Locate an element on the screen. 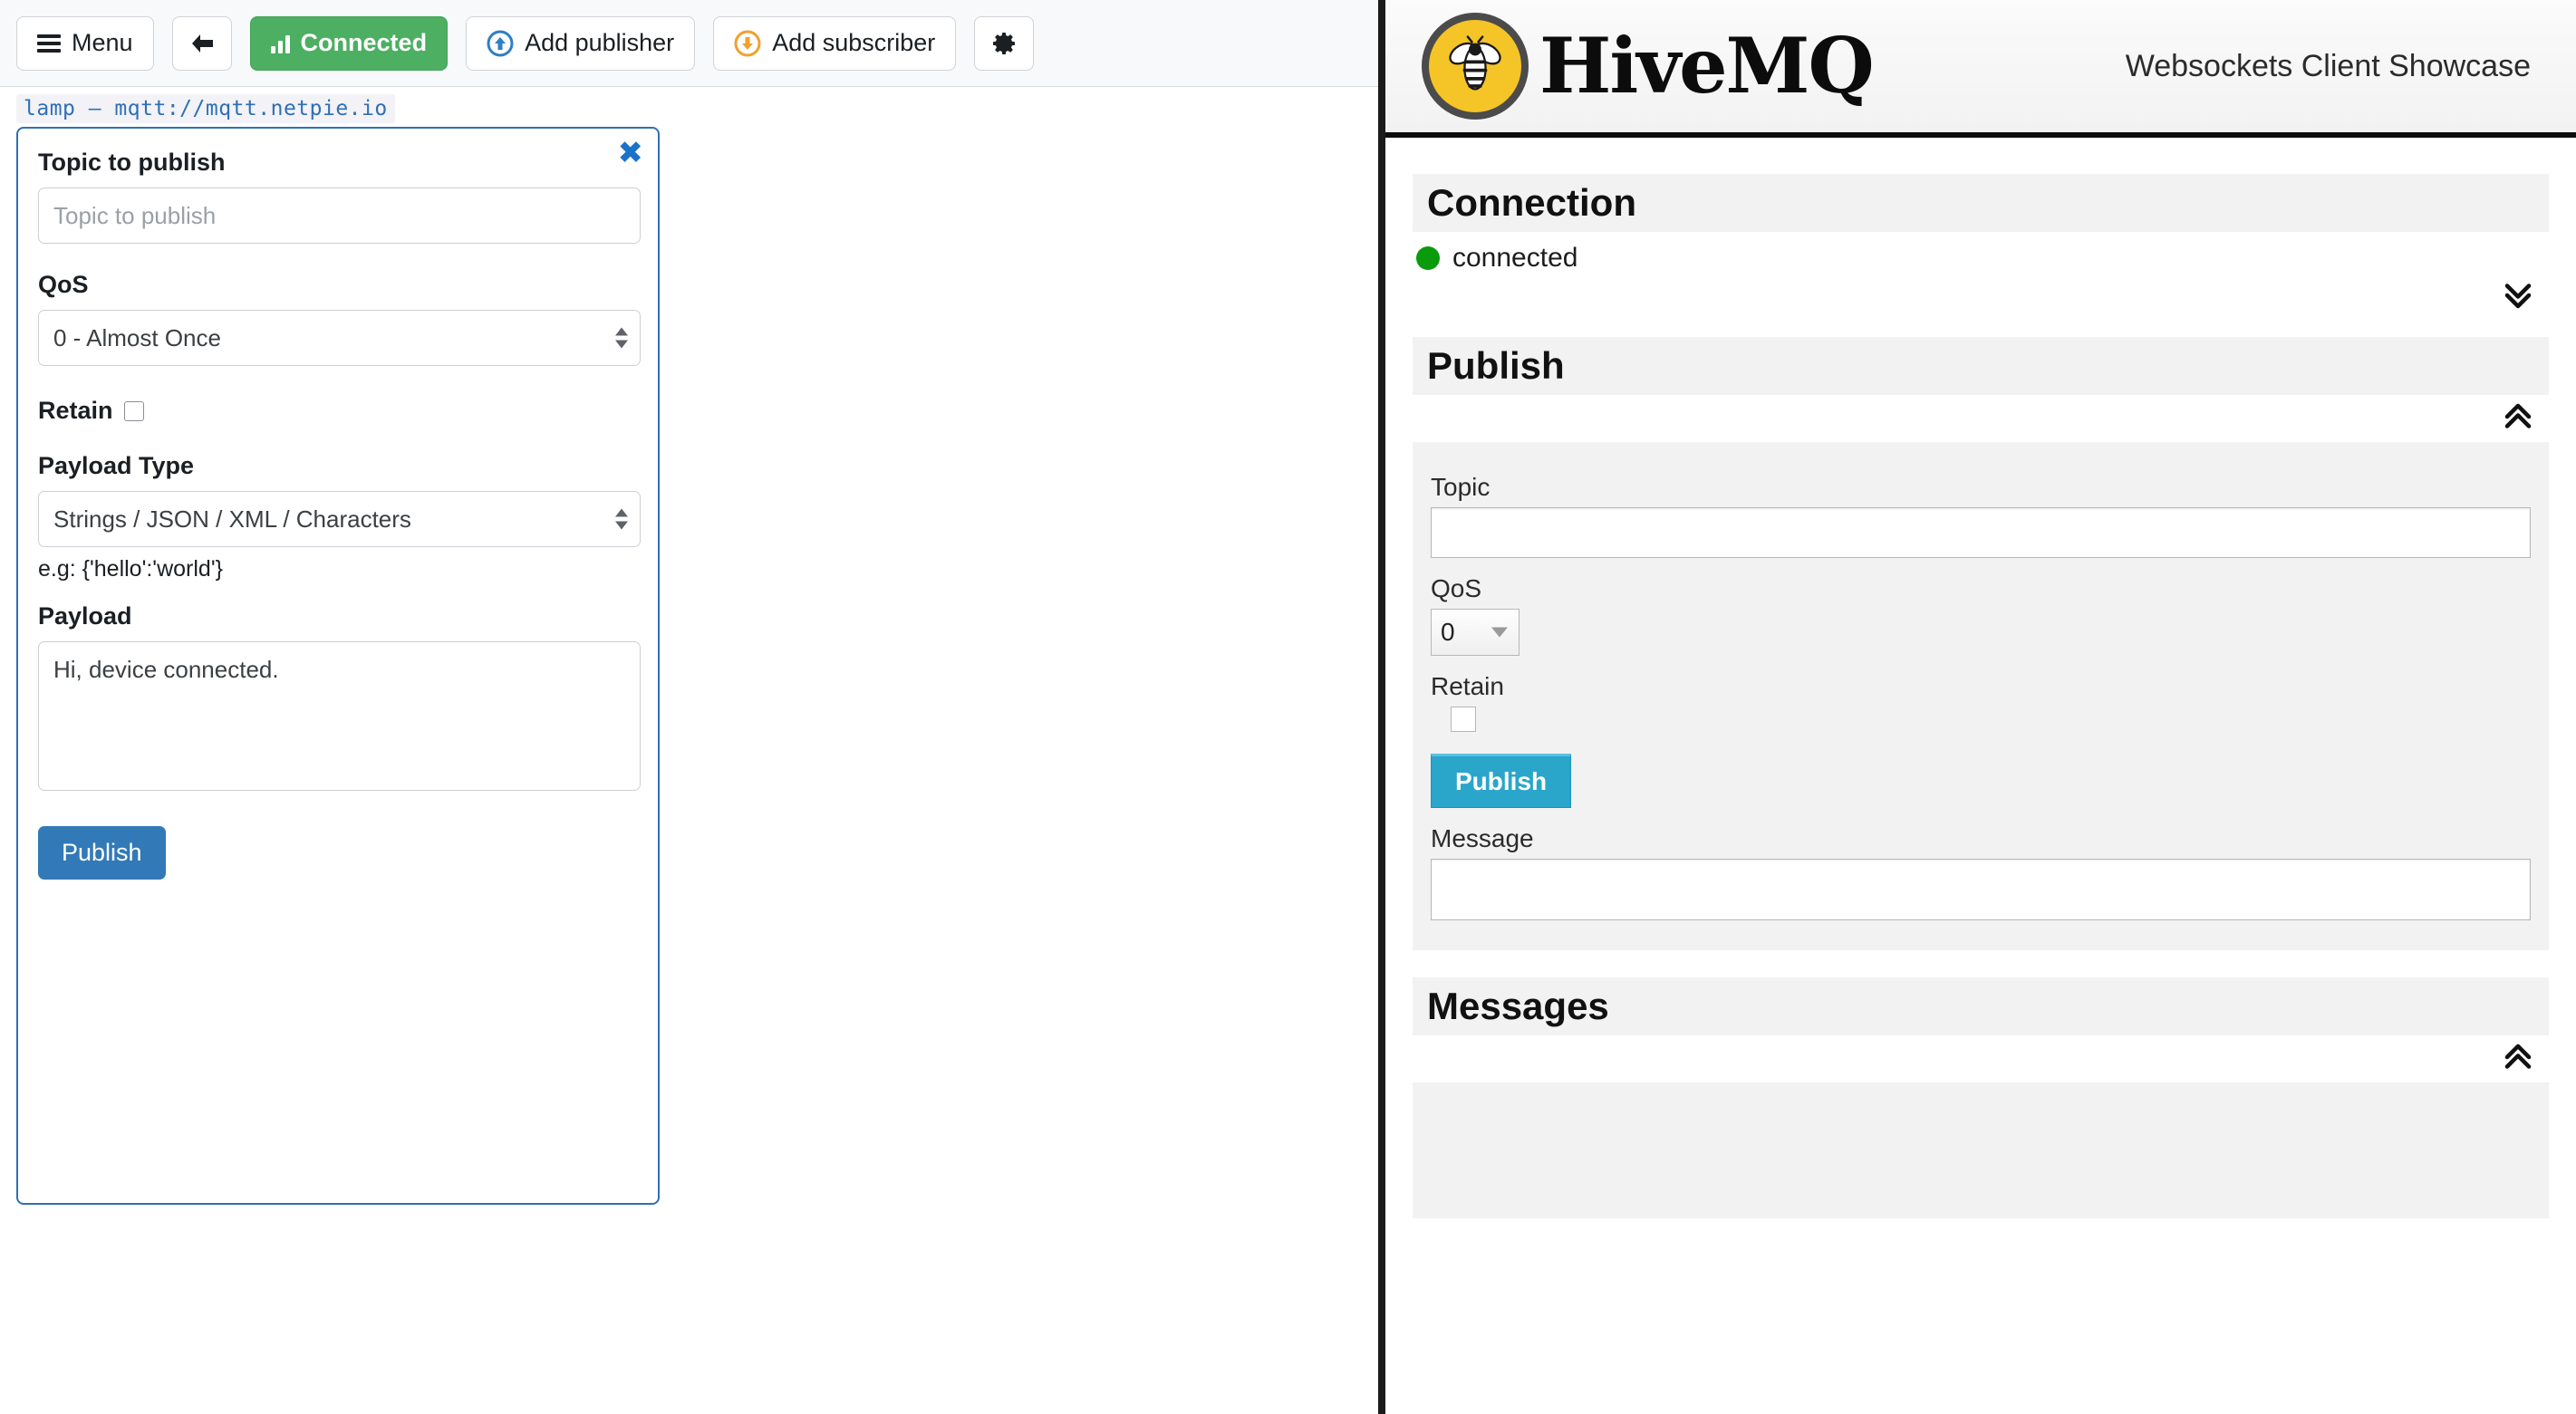 The image size is (2576, 1414). payload-type-select: Strings / JSON / XML / Characters is located at coordinates (339, 519).